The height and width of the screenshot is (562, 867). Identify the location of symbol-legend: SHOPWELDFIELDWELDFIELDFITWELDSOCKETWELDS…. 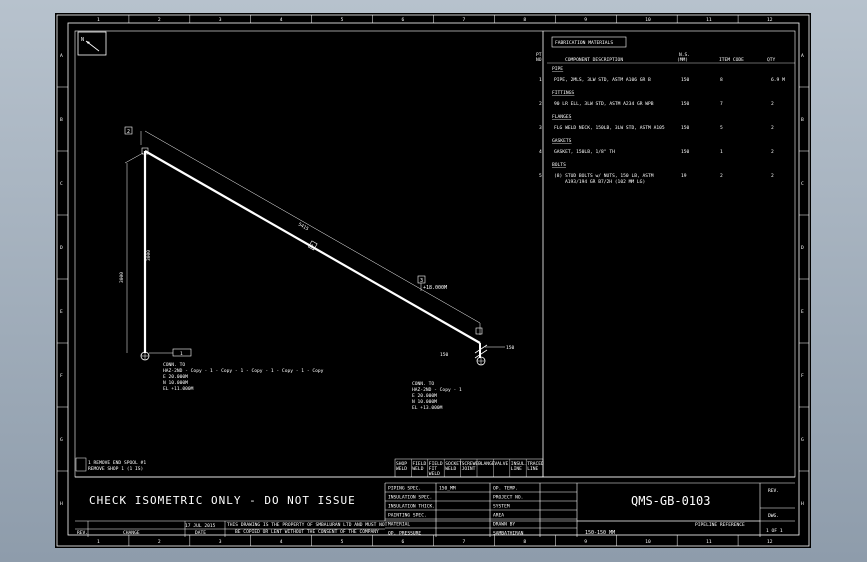
(469, 468).